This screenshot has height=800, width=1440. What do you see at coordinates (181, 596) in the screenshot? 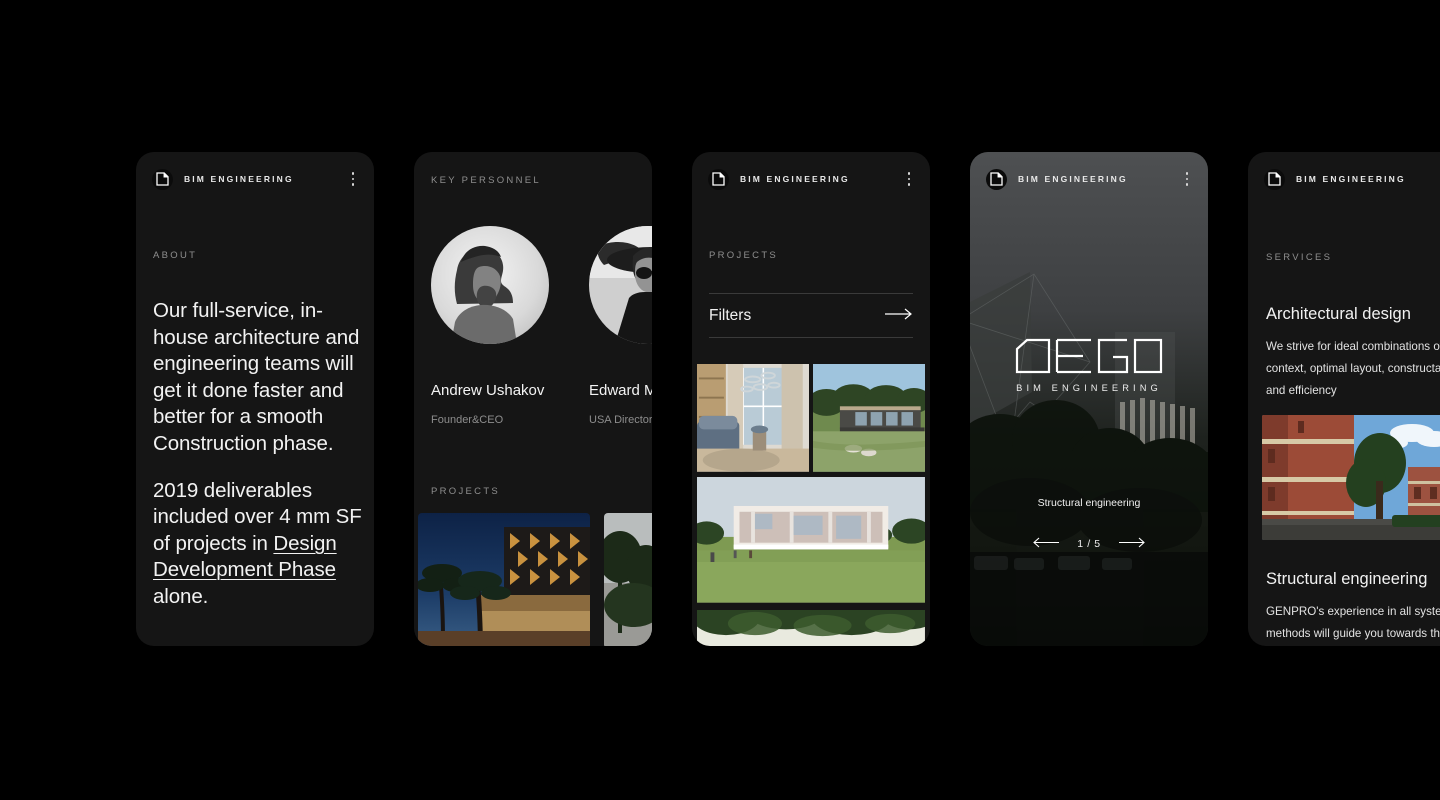
I see `about-p2-post: alone.` at bounding box center [181, 596].